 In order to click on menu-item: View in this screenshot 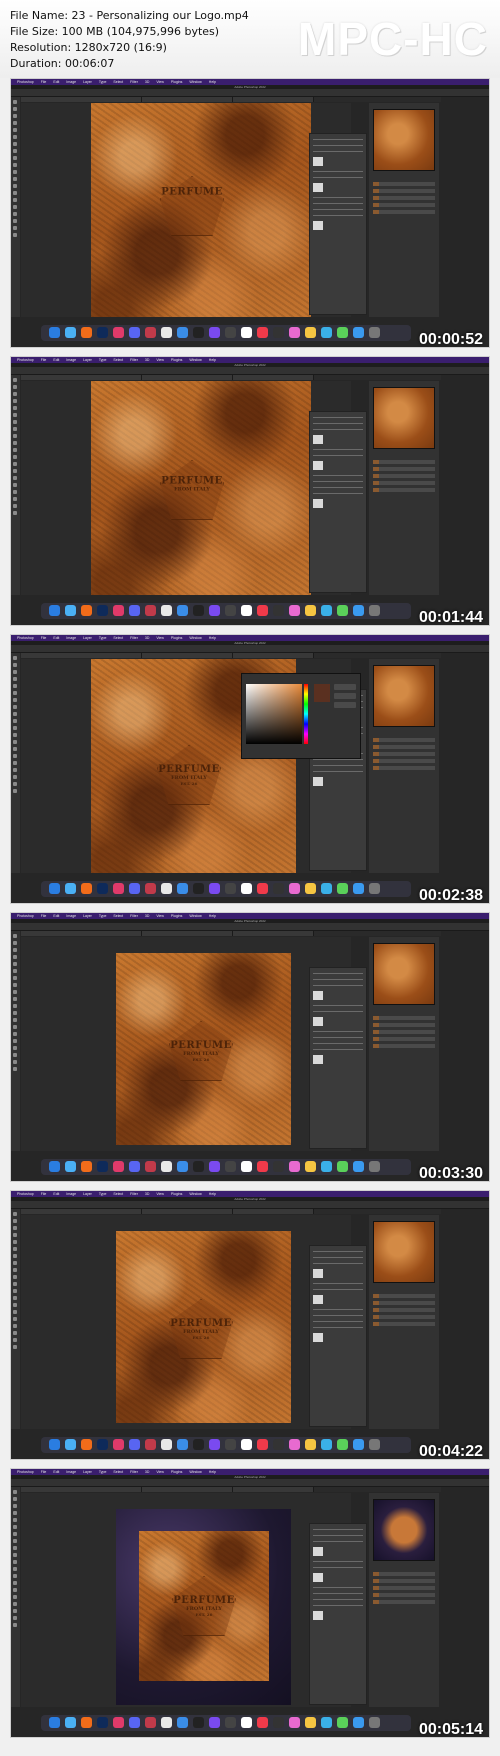, I will do `click(160, 916)`.